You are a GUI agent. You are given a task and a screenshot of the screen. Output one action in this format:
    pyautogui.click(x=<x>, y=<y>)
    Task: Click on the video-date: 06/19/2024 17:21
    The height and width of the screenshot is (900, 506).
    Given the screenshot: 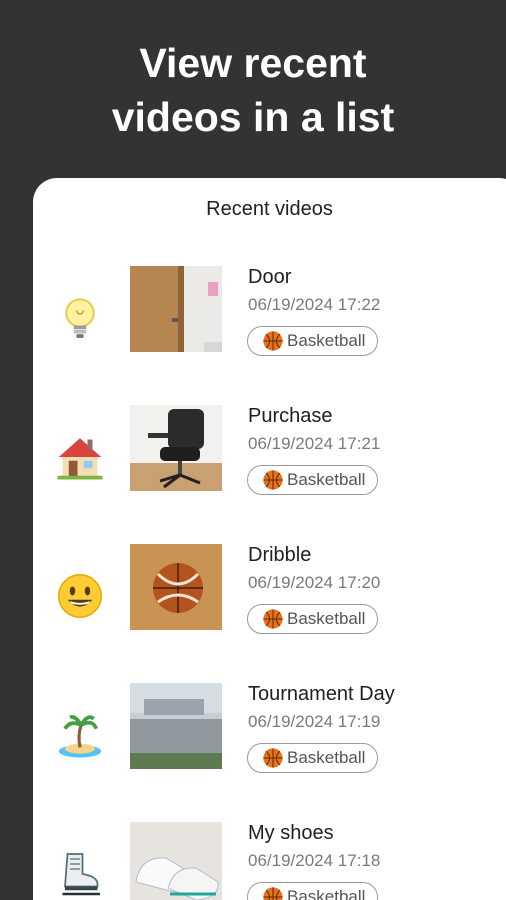 What is the action you would take?
    pyautogui.click(x=314, y=443)
    